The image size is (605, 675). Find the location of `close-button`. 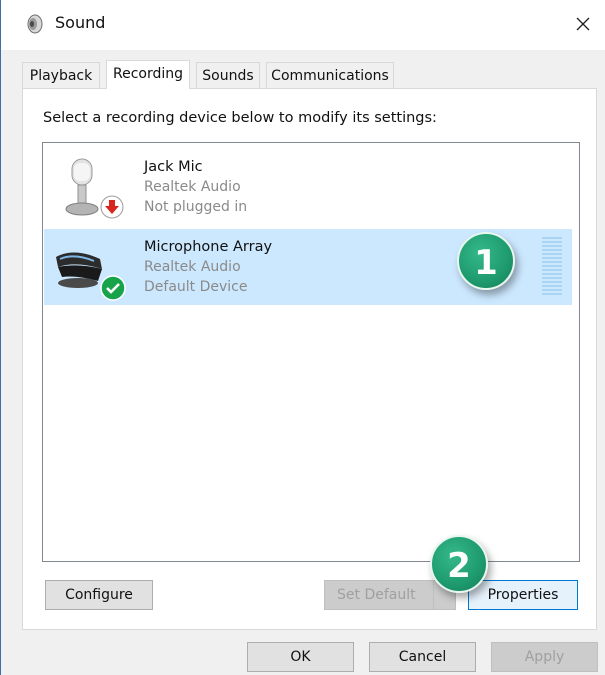

close-button is located at coordinates (583, 25).